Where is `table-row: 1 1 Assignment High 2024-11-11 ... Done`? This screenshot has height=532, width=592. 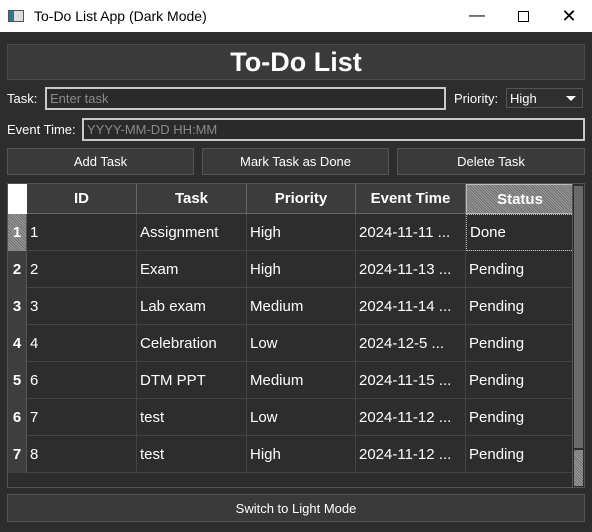
table-row: 1 1 Assignment High 2024-11-11 ... Done is located at coordinates (291, 232).